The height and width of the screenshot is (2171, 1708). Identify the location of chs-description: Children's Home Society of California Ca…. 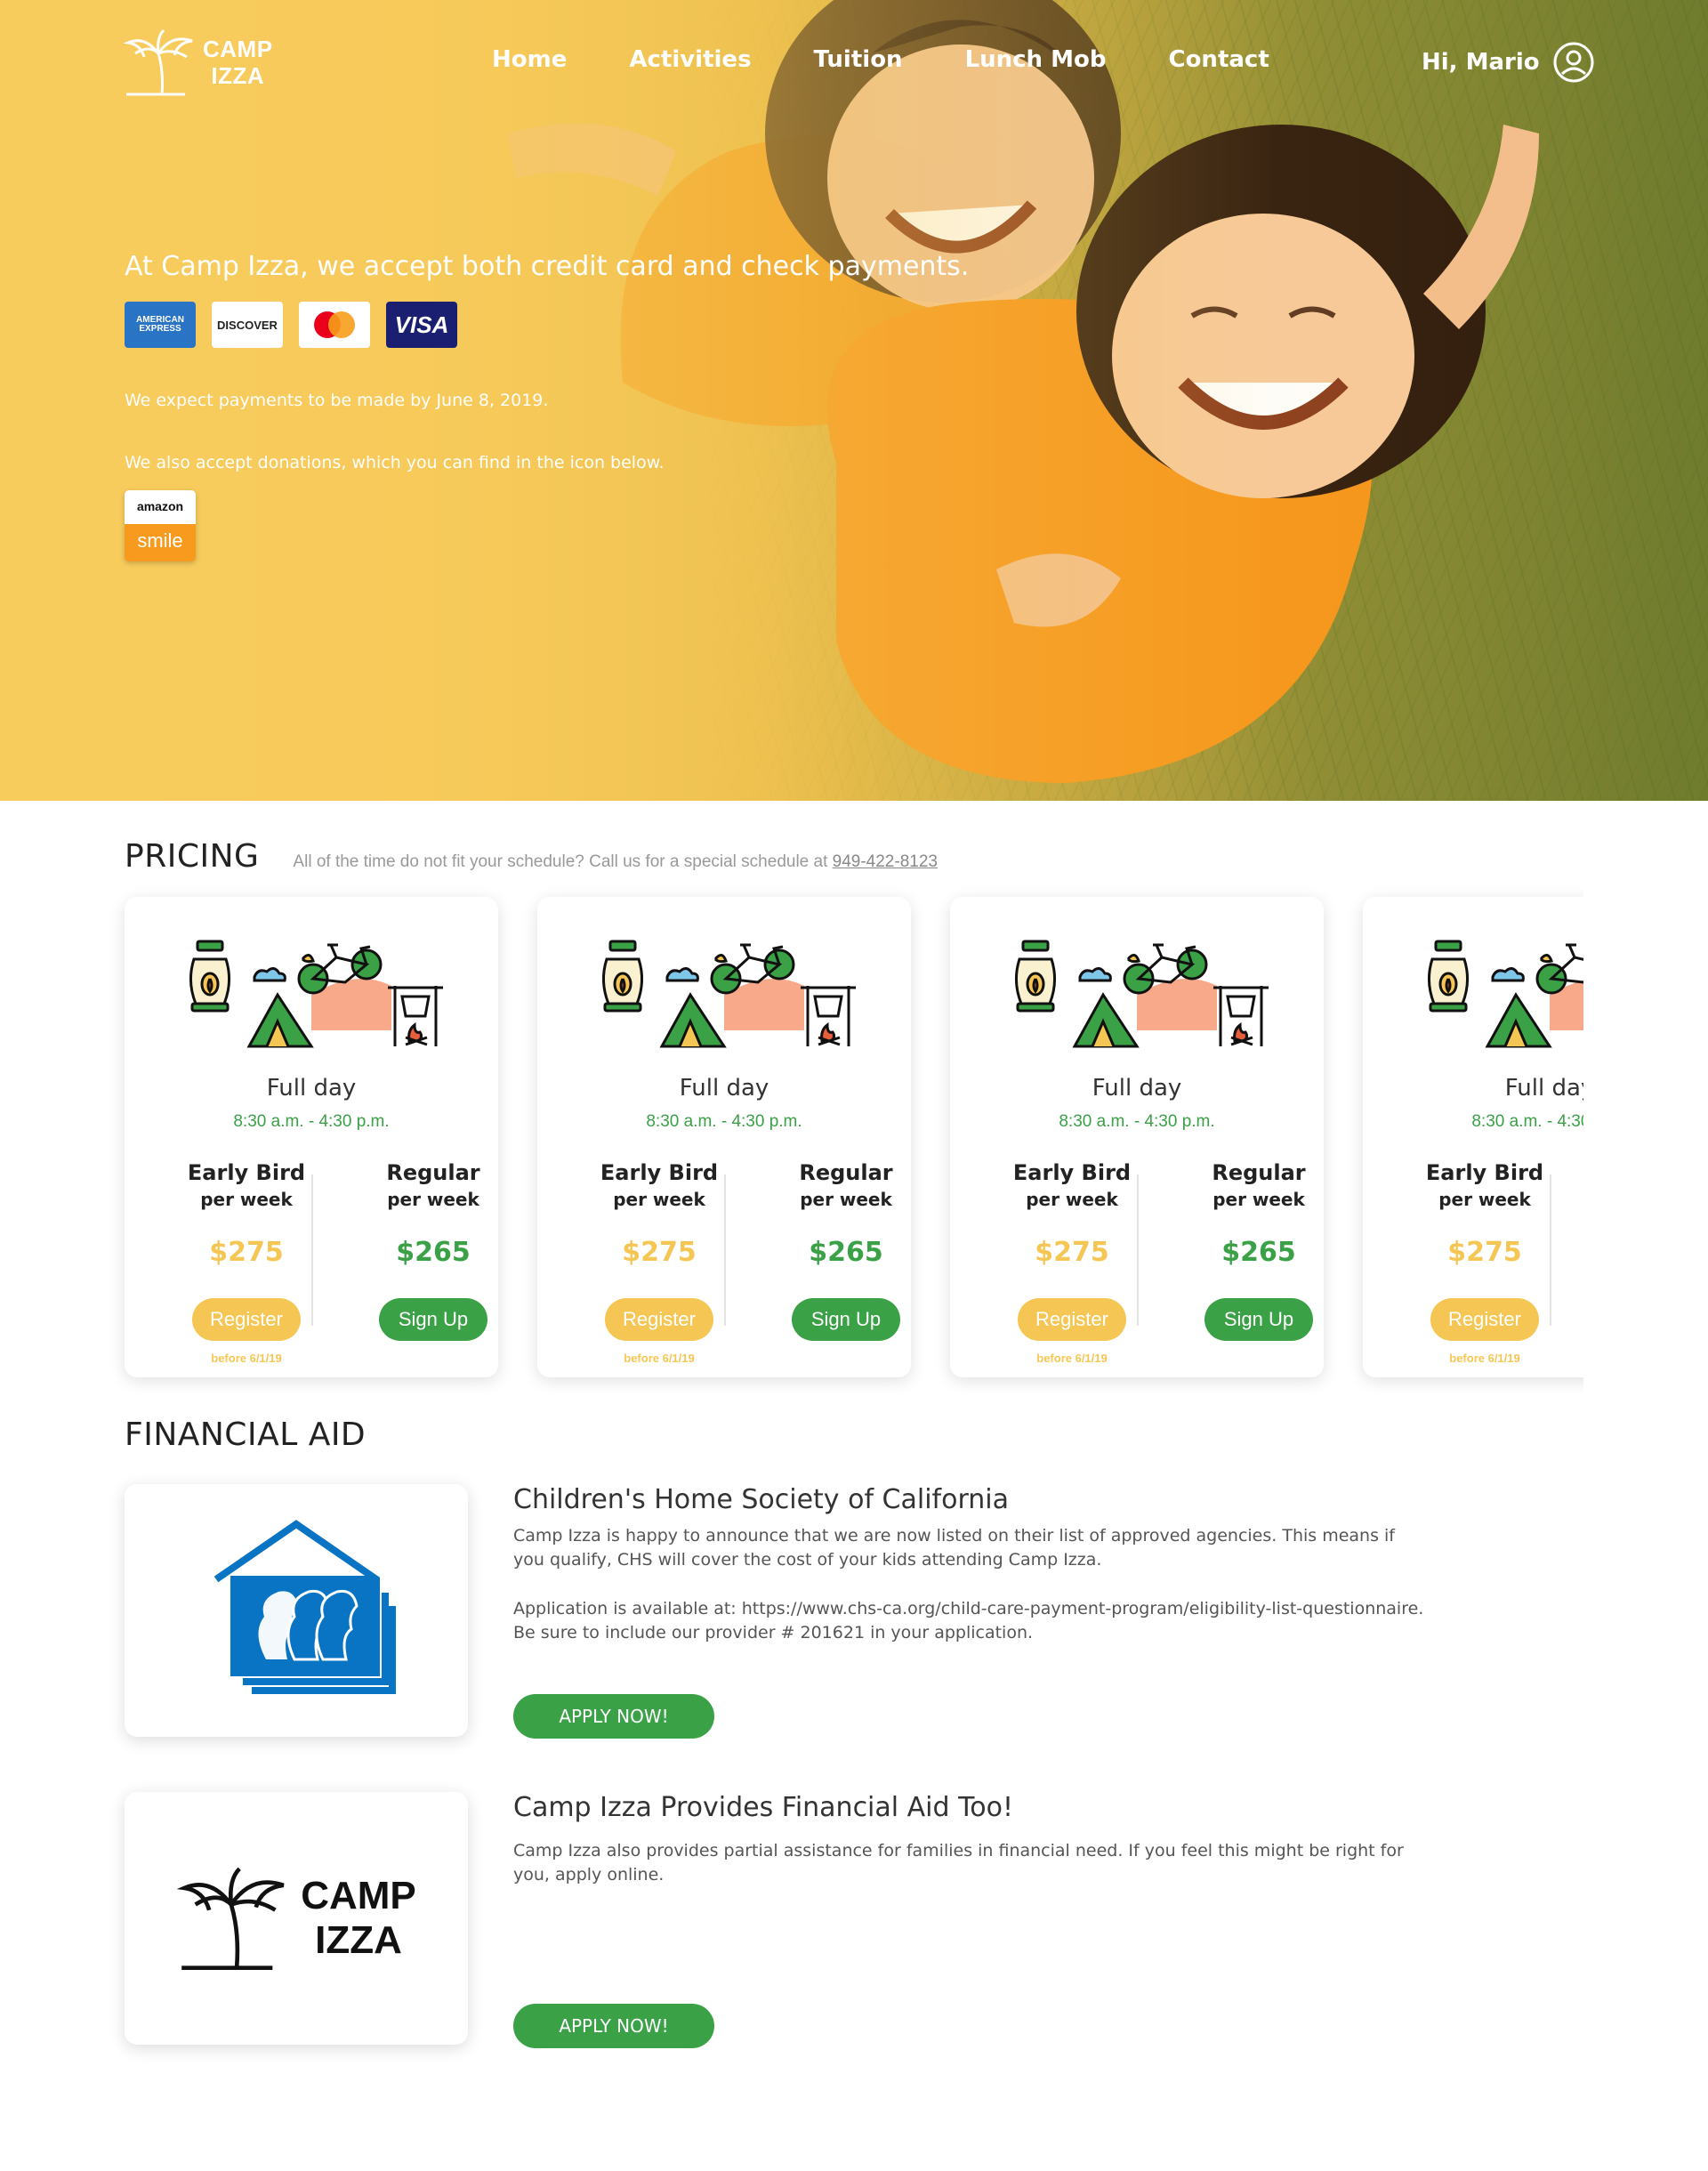
(971, 1565).